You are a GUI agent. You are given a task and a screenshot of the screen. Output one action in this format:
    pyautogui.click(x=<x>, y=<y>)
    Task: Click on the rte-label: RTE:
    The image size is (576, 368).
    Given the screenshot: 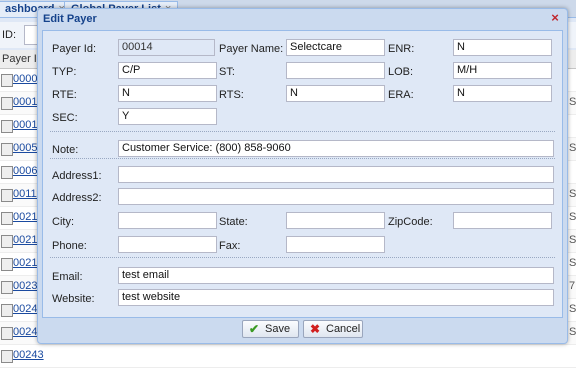 What is the action you would take?
    pyautogui.click(x=64, y=95)
    